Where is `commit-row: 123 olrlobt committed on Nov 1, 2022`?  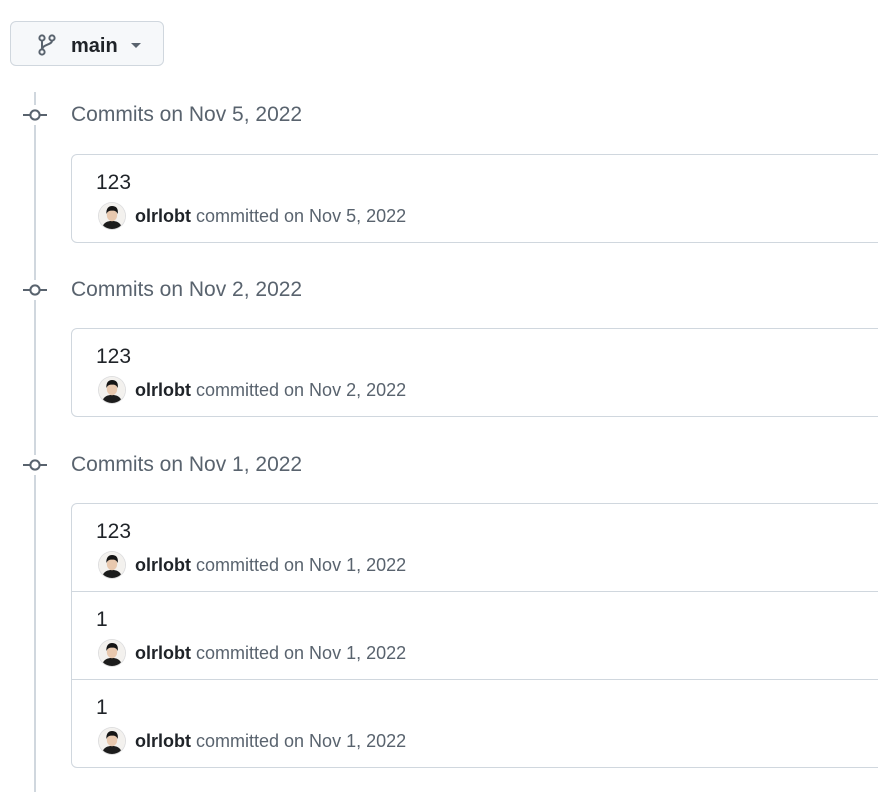
commit-row: 123 olrlobt committed on Nov 1, 2022 is located at coordinates (475, 547).